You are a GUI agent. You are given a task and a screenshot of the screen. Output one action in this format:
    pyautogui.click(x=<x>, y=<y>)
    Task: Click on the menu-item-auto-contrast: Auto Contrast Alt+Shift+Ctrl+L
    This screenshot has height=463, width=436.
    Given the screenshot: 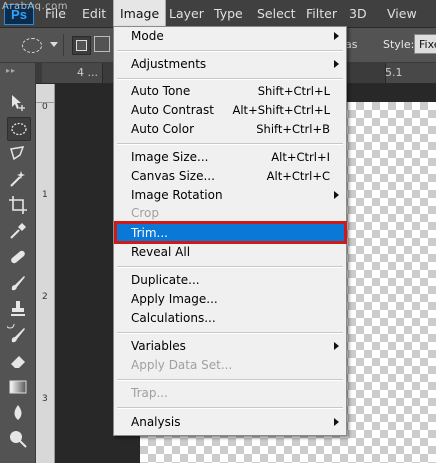 What is the action you would take?
    pyautogui.click(x=230, y=110)
    